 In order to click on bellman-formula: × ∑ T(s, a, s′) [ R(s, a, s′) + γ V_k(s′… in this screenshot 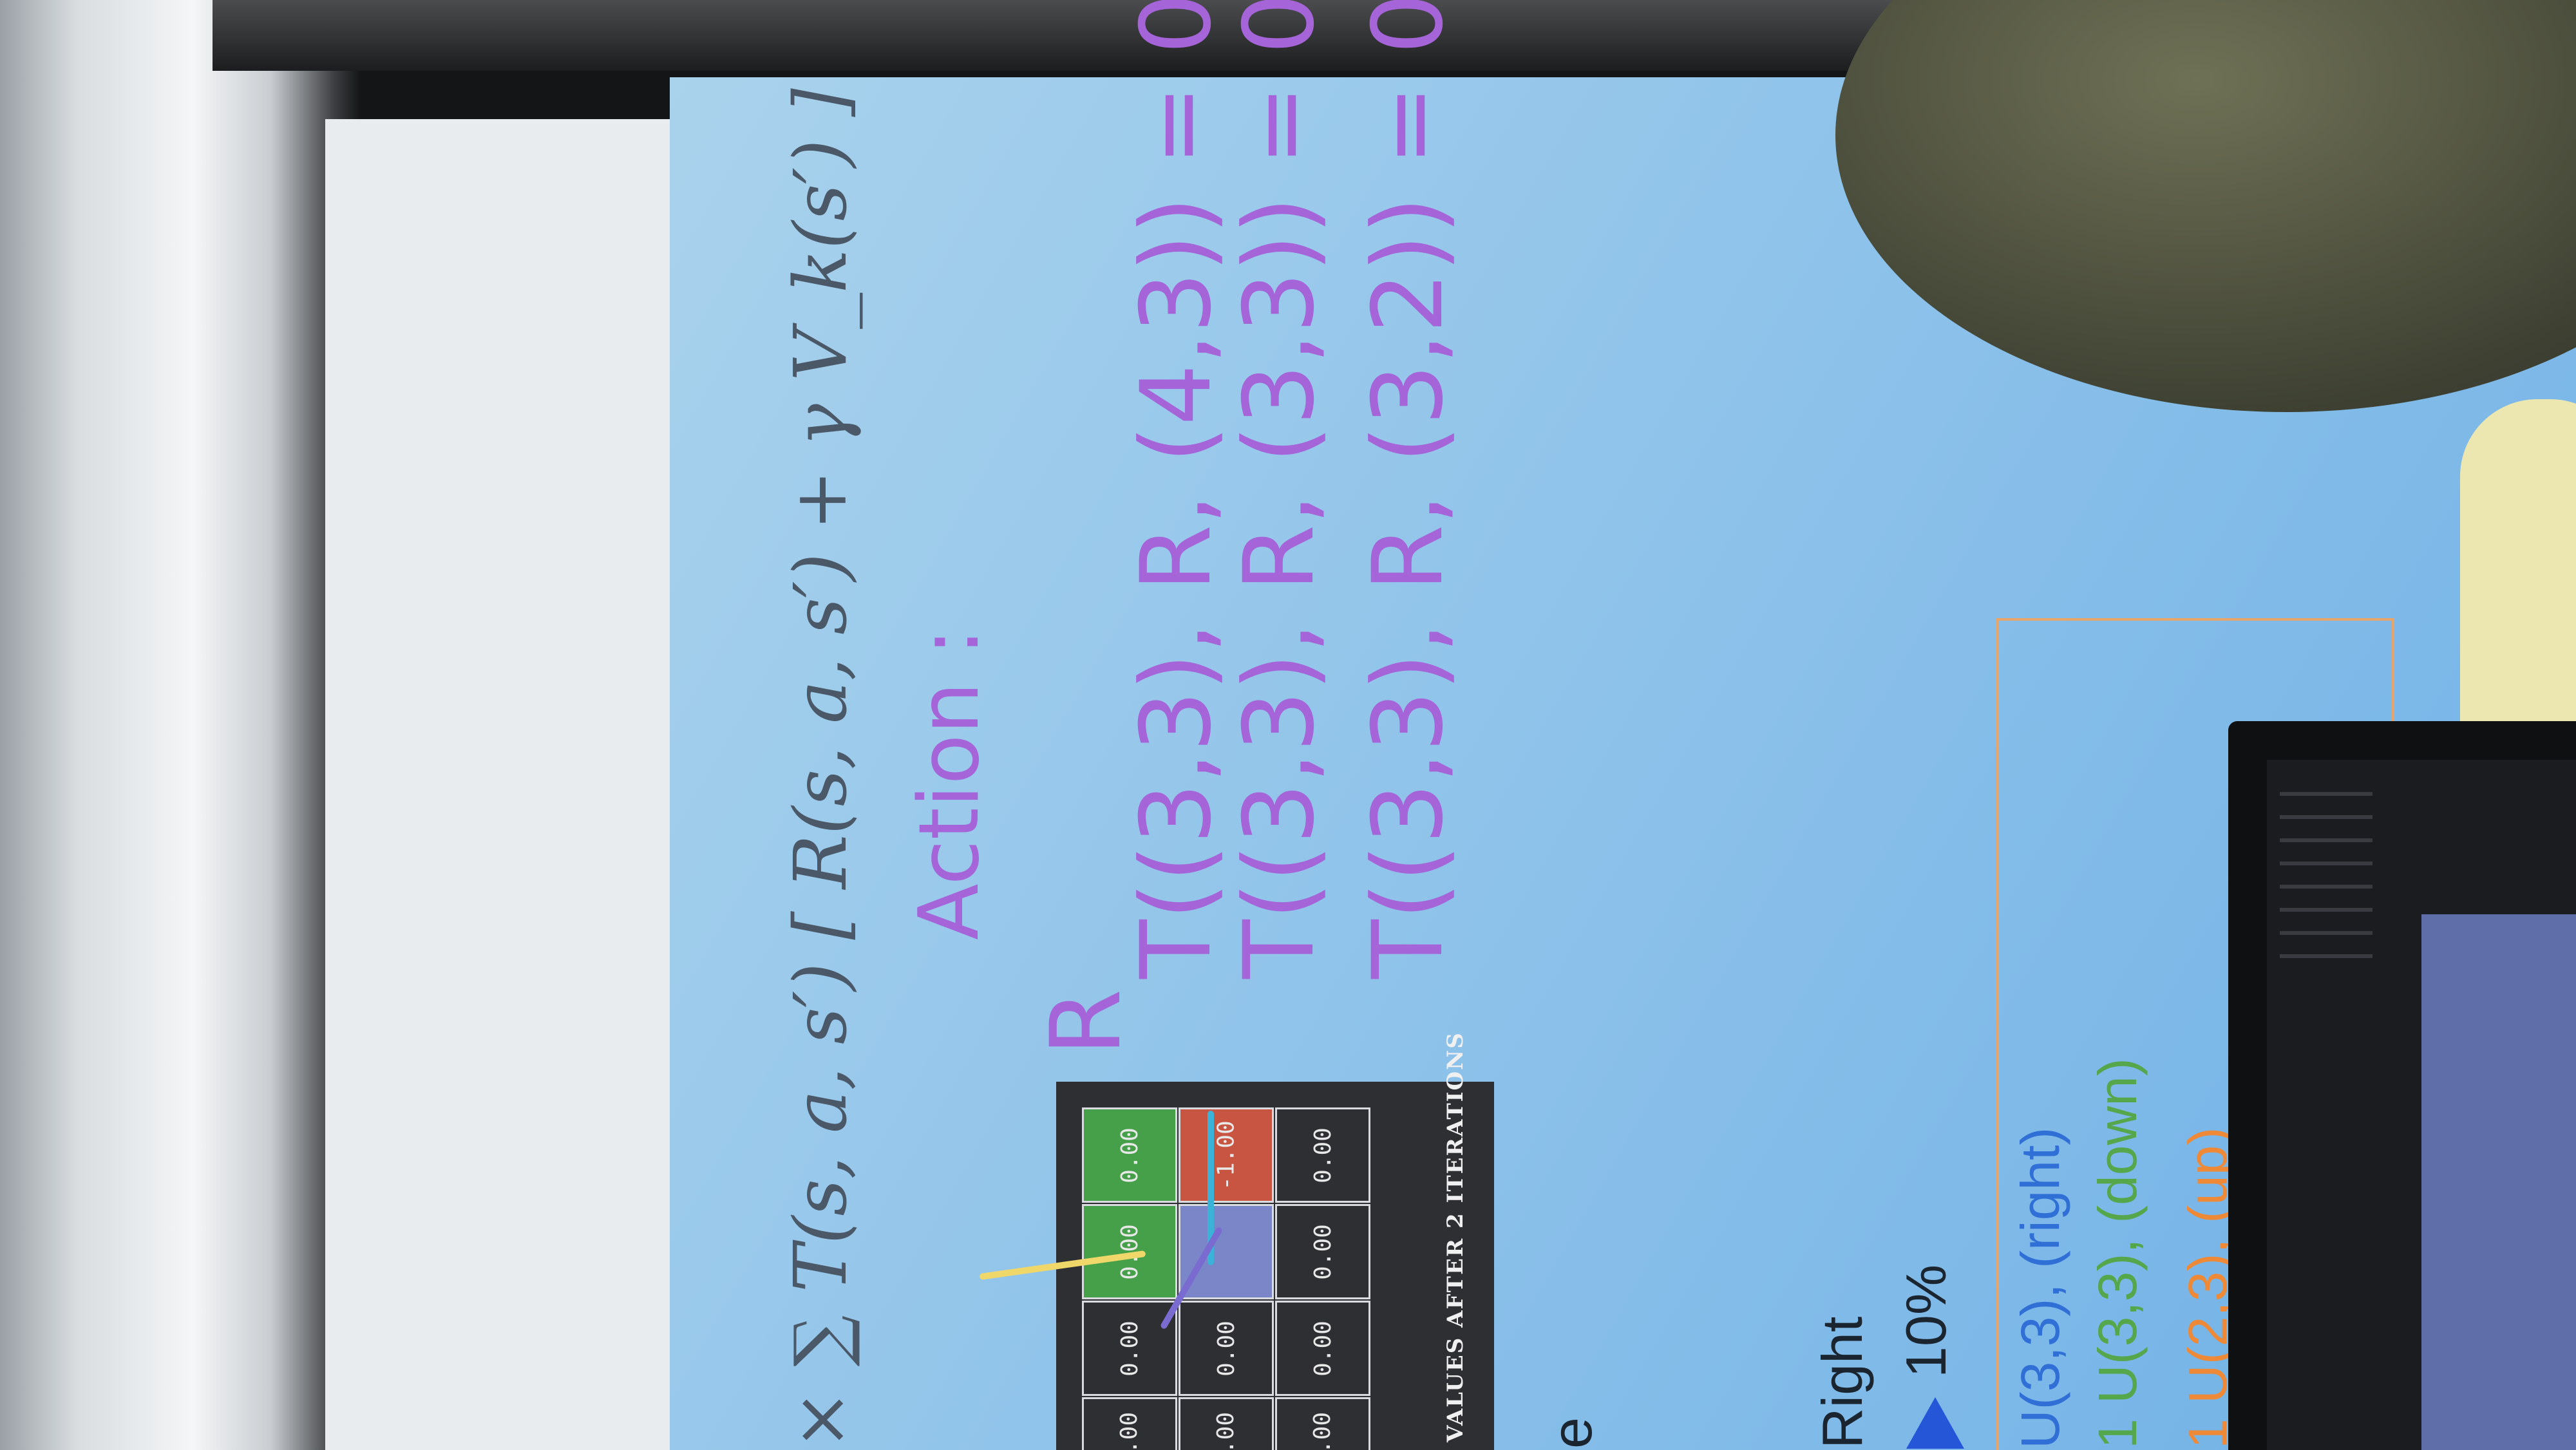, I will do `click(821, 769)`.